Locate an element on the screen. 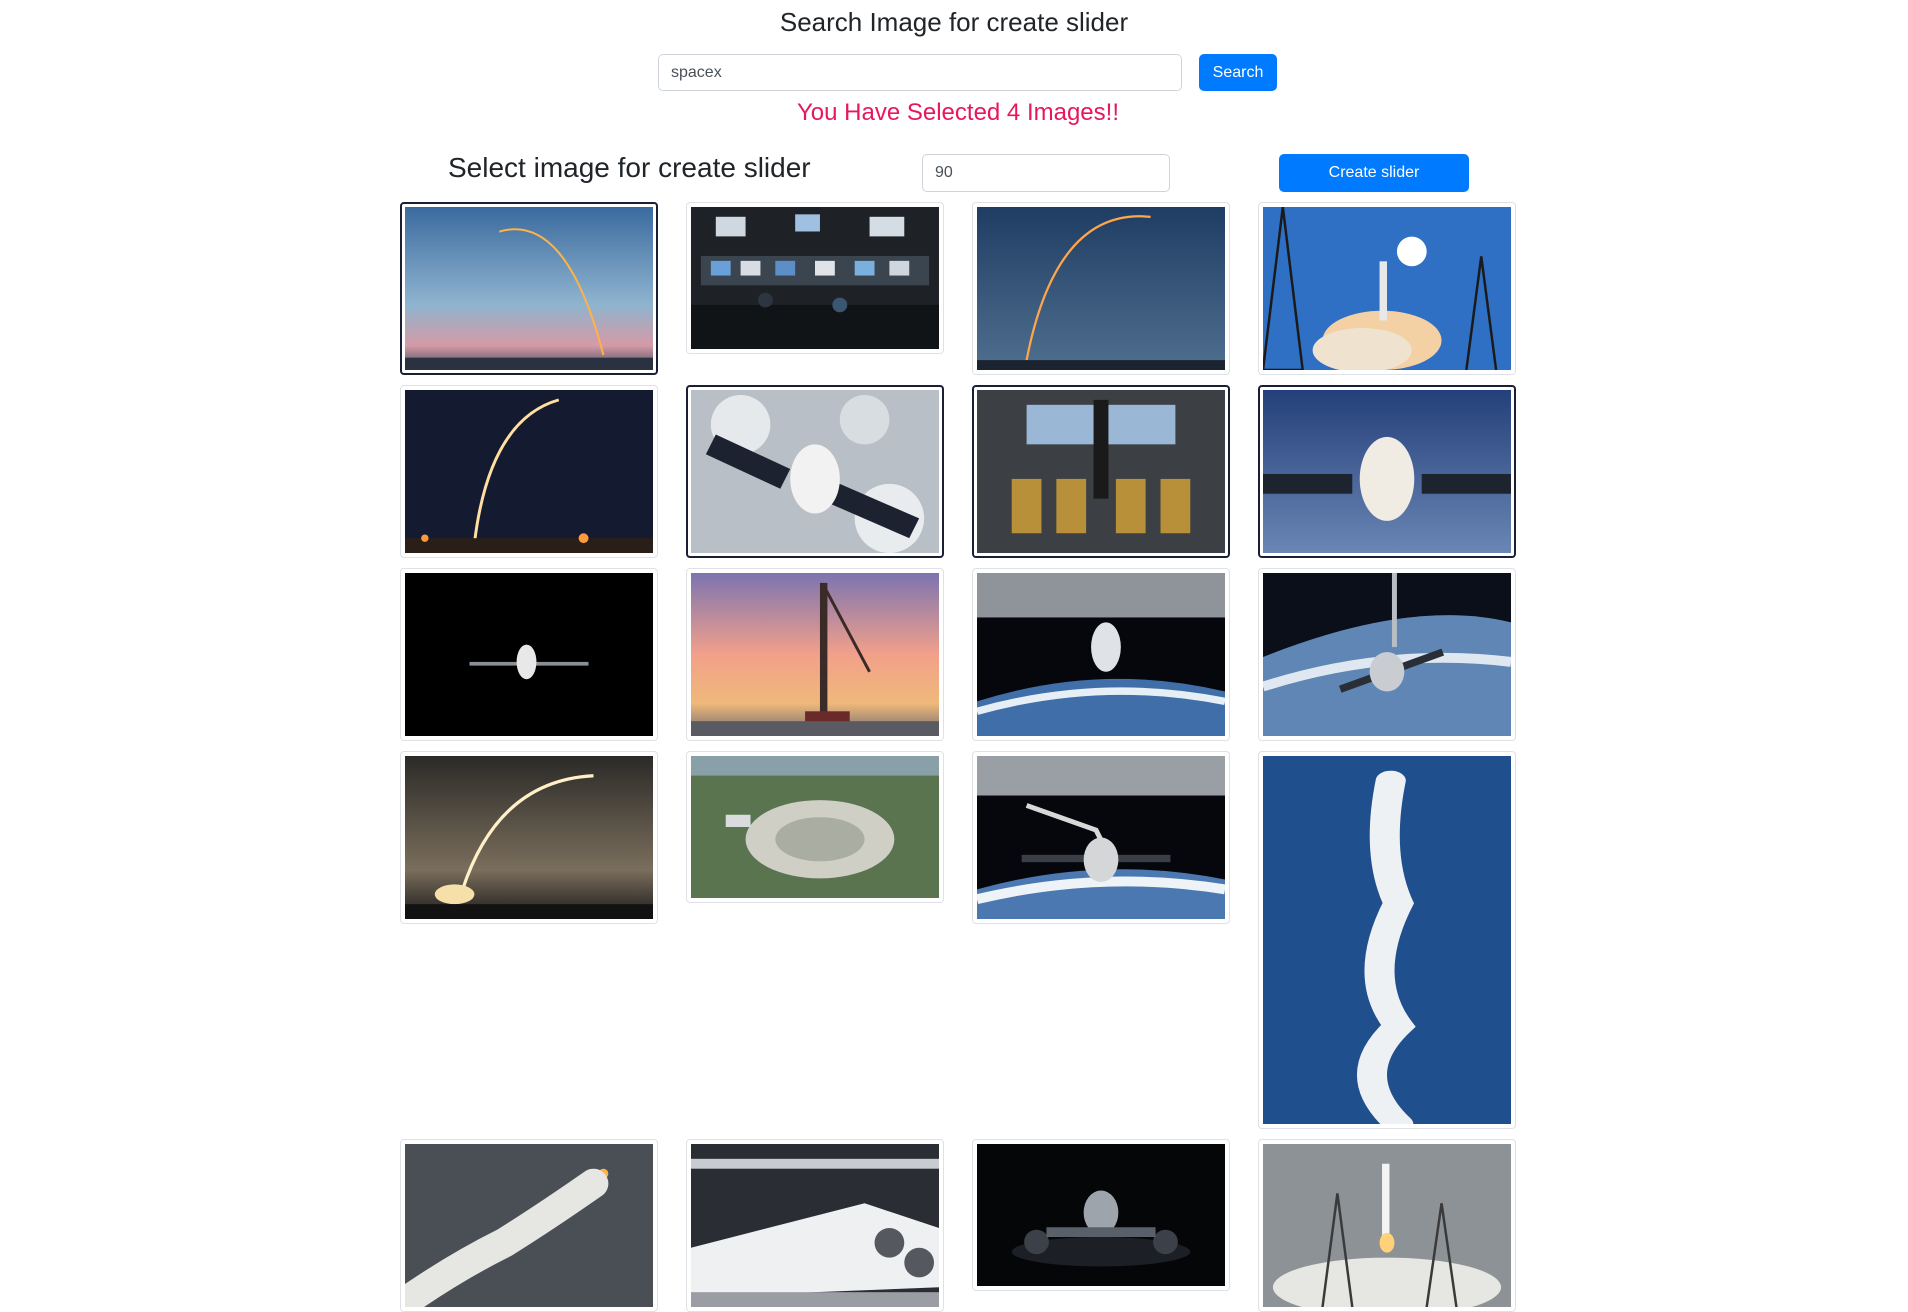 This screenshot has width=1908, height=1312. image-rover-vehicle-dark is located at coordinates (1101, 1215).